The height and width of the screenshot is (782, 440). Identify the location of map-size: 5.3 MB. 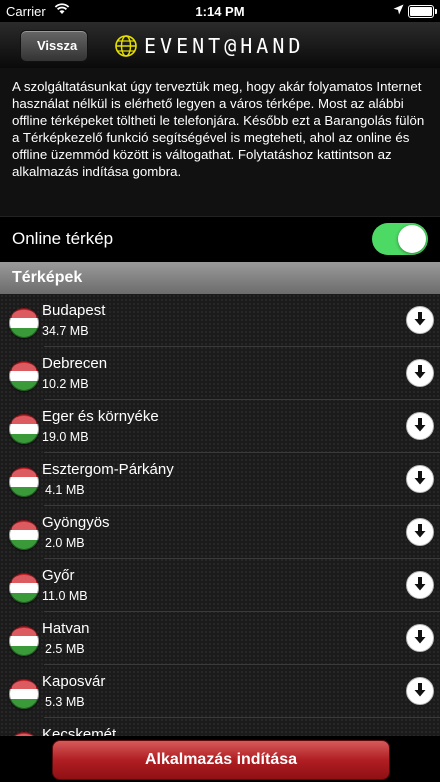
(65, 702).